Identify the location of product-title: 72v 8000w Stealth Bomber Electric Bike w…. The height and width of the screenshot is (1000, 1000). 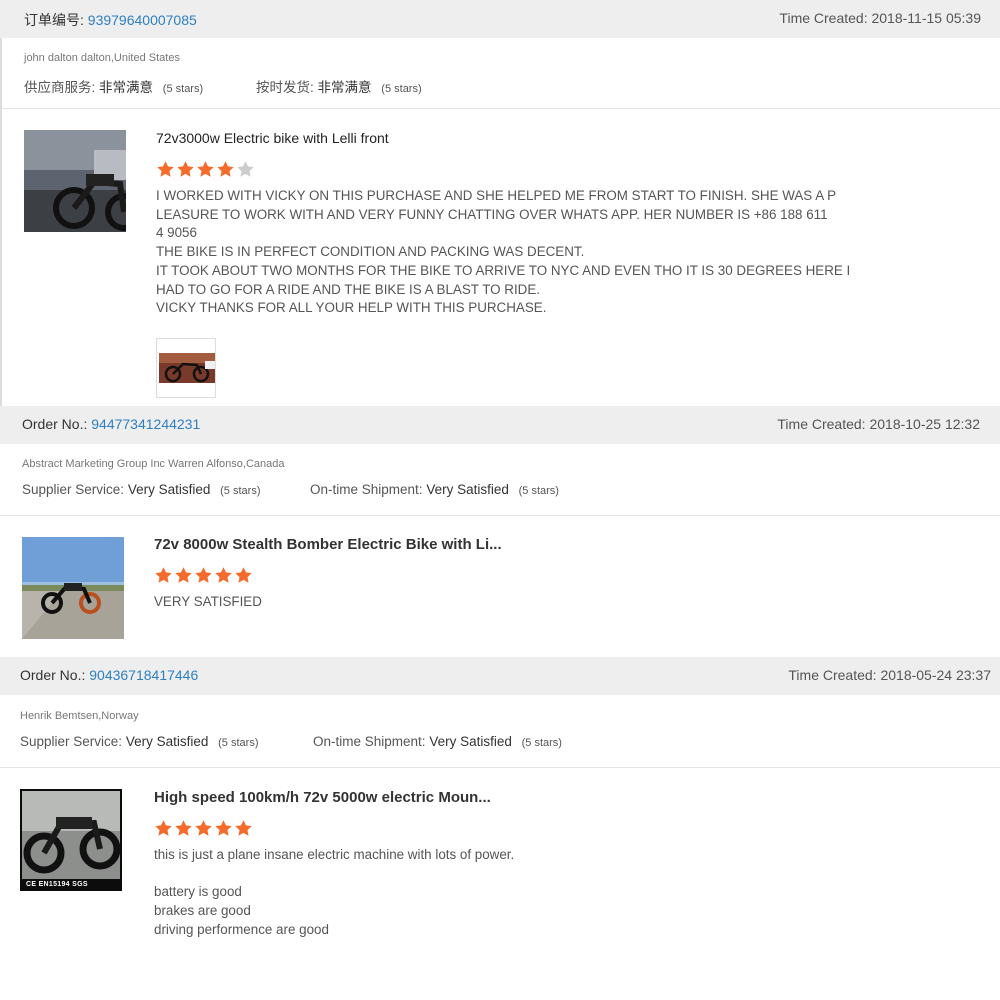
(328, 544).